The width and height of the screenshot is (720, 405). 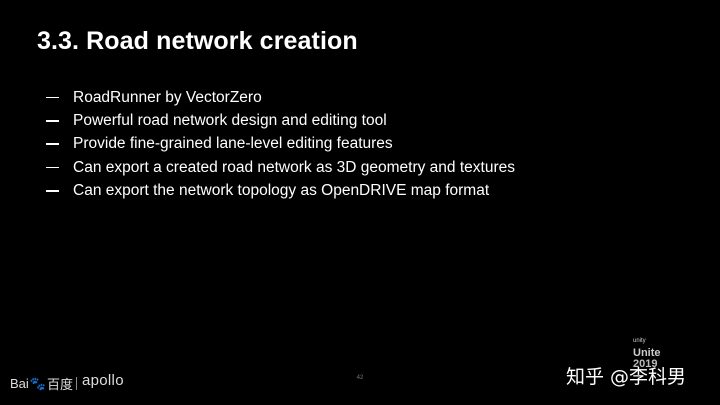 What do you see at coordinates (76, 383) in the screenshot?
I see `logo-divider` at bounding box center [76, 383].